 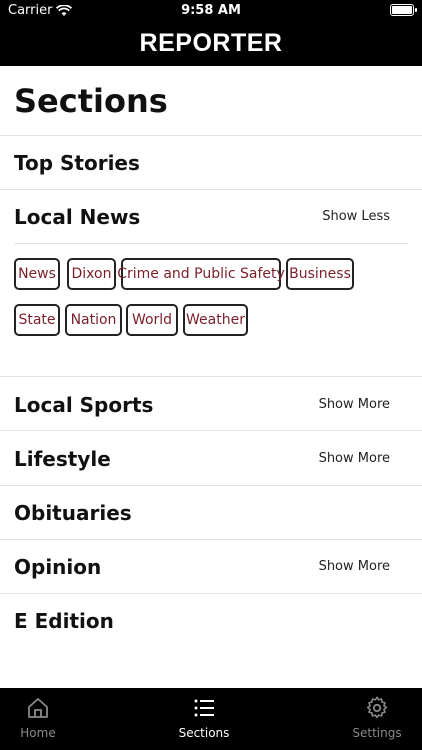 What do you see at coordinates (37, 320) in the screenshot?
I see `tag-state: State` at bounding box center [37, 320].